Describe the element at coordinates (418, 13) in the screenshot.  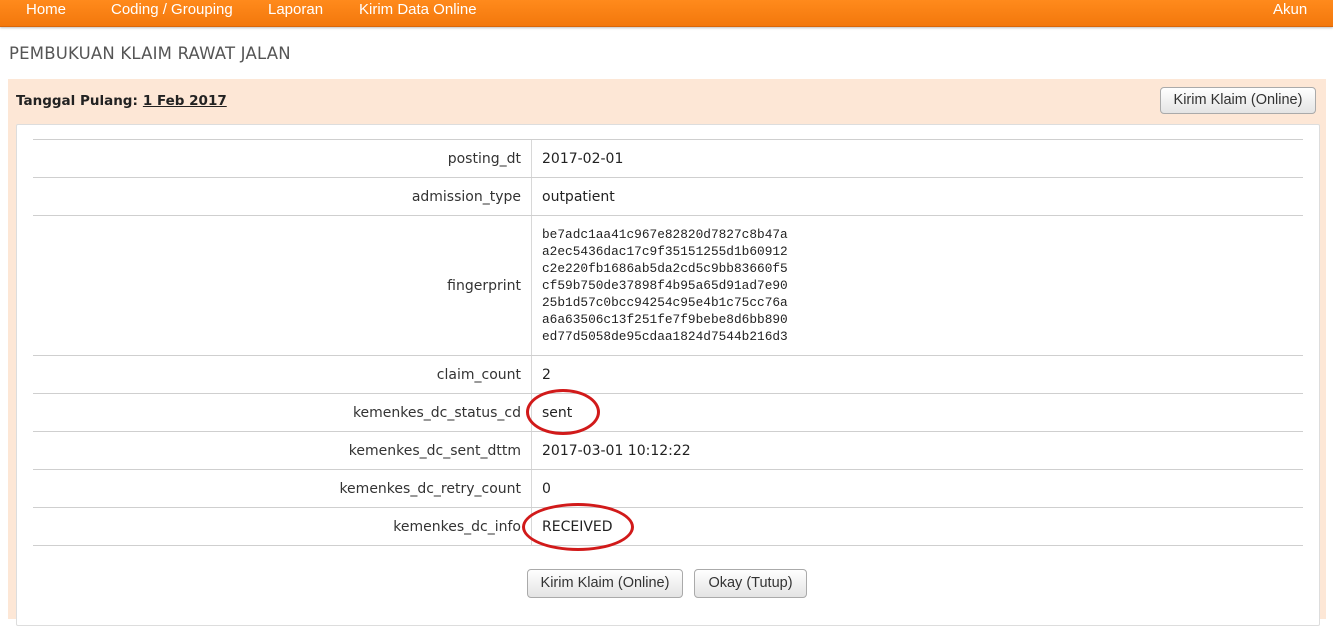
I see `nav-kirim-data-online: Kirim Data Online` at that location.